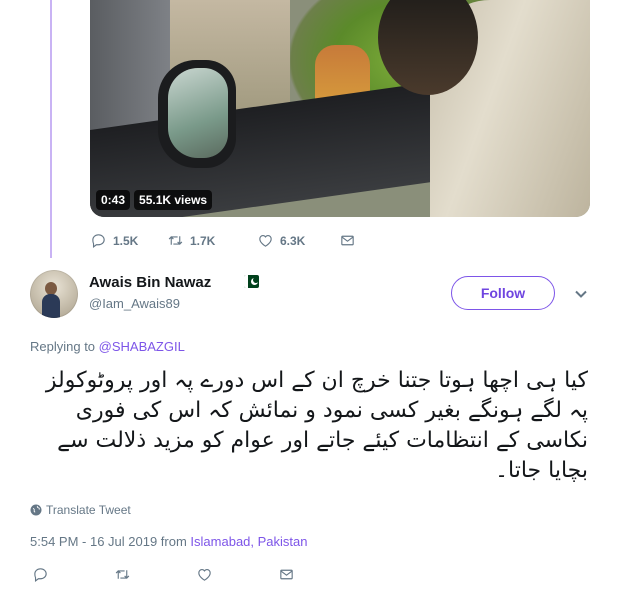 This screenshot has height=592, width=623. Describe the element at coordinates (134, 303) in the screenshot. I see `user-handle: @Iam_Awais89` at that location.